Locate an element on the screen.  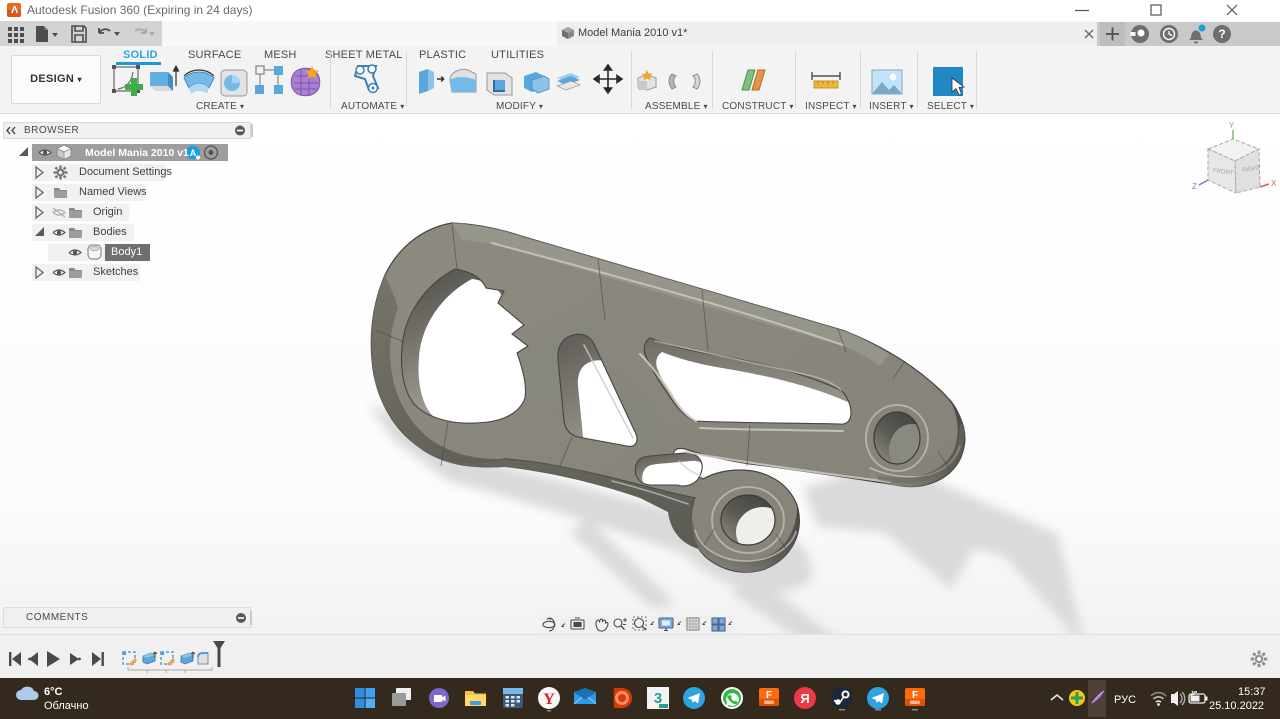
svg-text: Я is located at coordinates (804, 698).